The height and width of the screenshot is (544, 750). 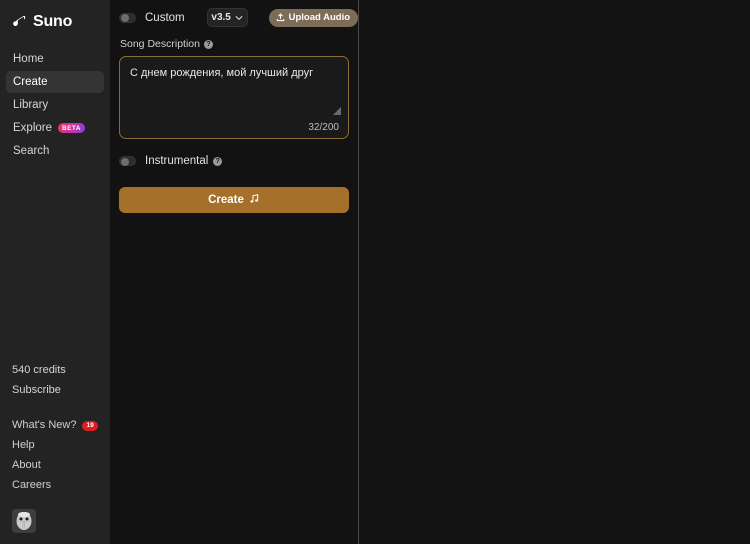 I want to click on avatar-image, so click(x=24, y=521).